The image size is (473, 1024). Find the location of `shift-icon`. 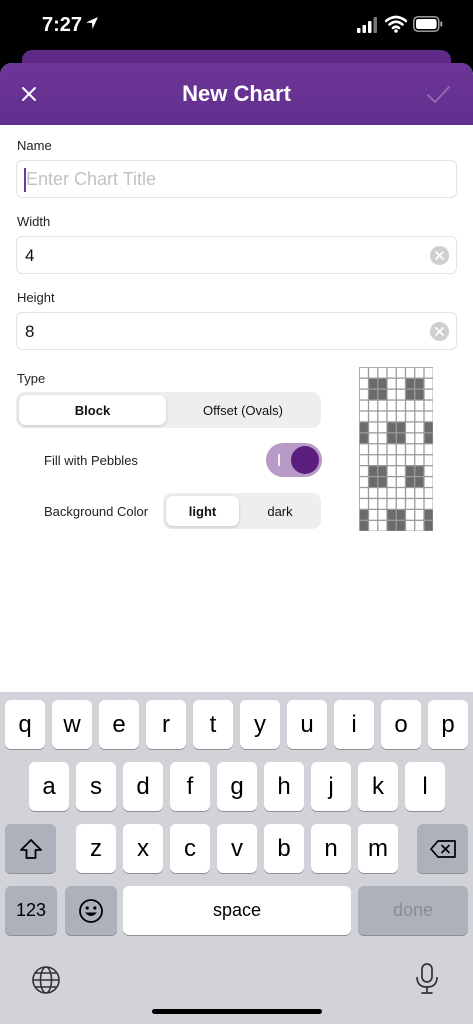

shift-icon is located at coordinates (30, 848).